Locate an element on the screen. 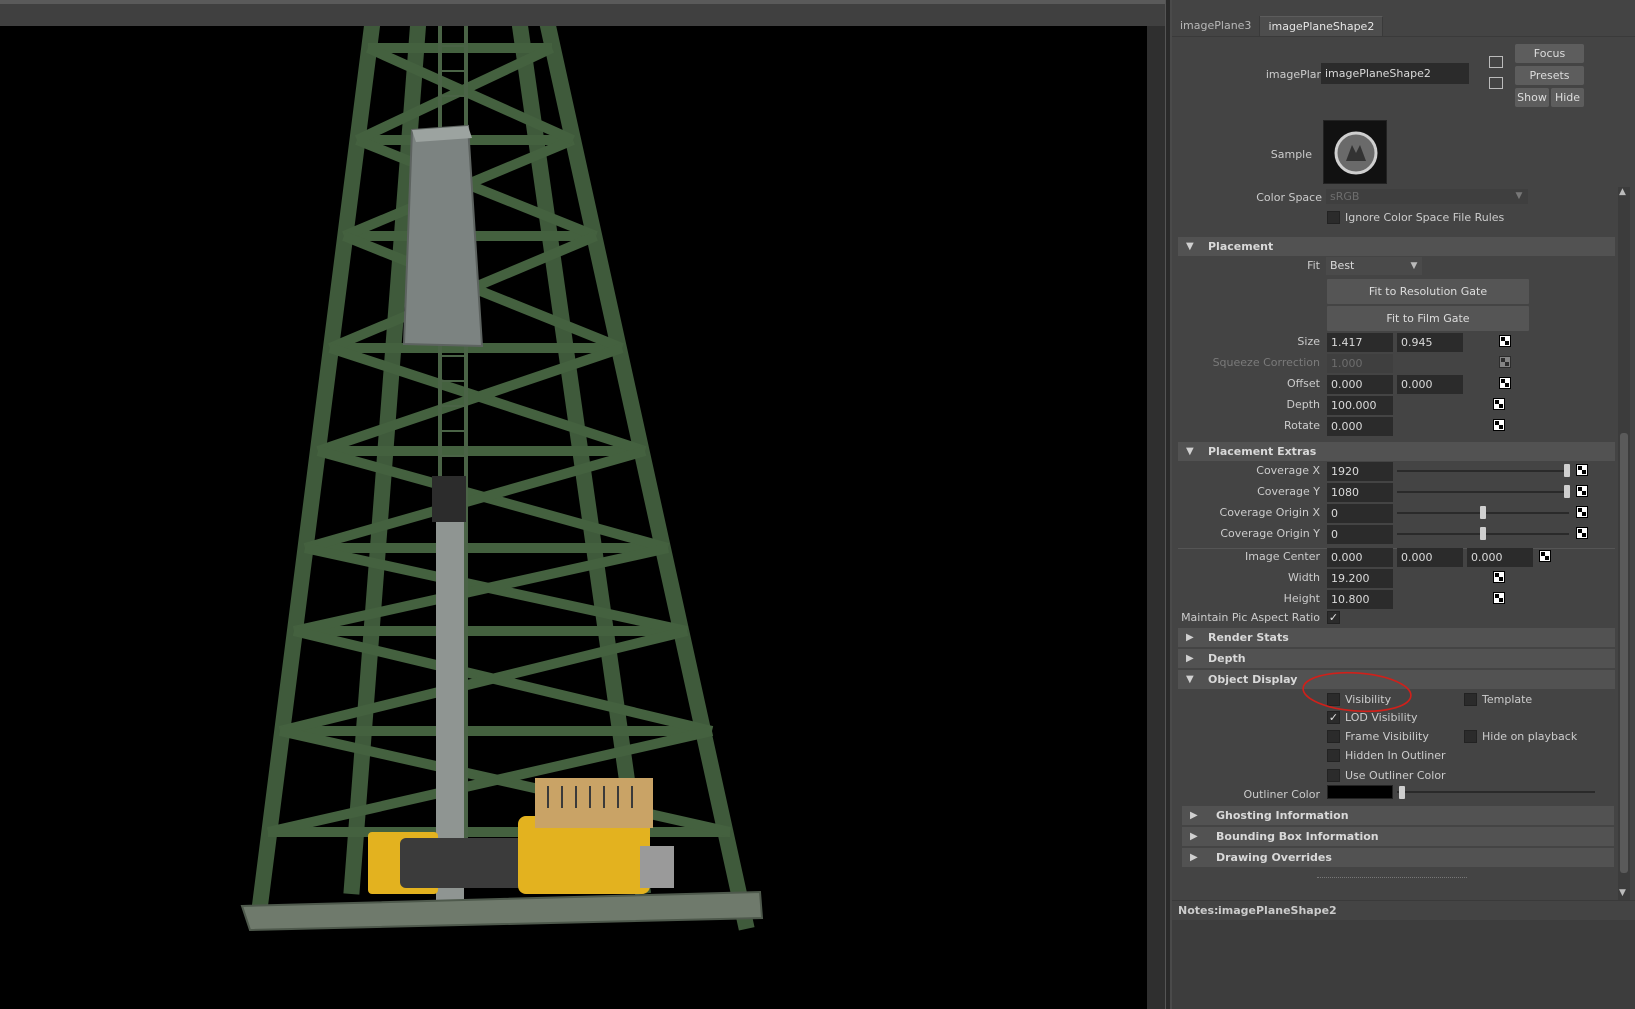 This screenshot has width=1635, height=1009. tab-imageplane3: imagePlane3 is located at coordinates (1216, 26).